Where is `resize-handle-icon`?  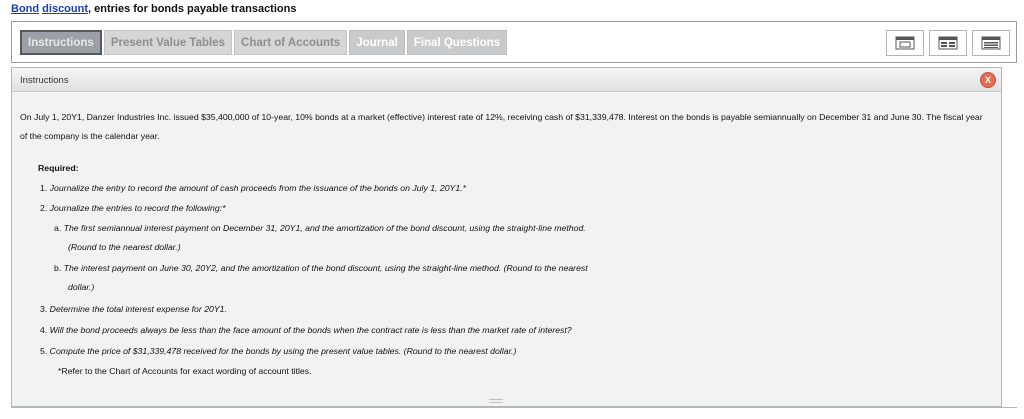 resize-handle-icon is located at coordinates (496, 401).